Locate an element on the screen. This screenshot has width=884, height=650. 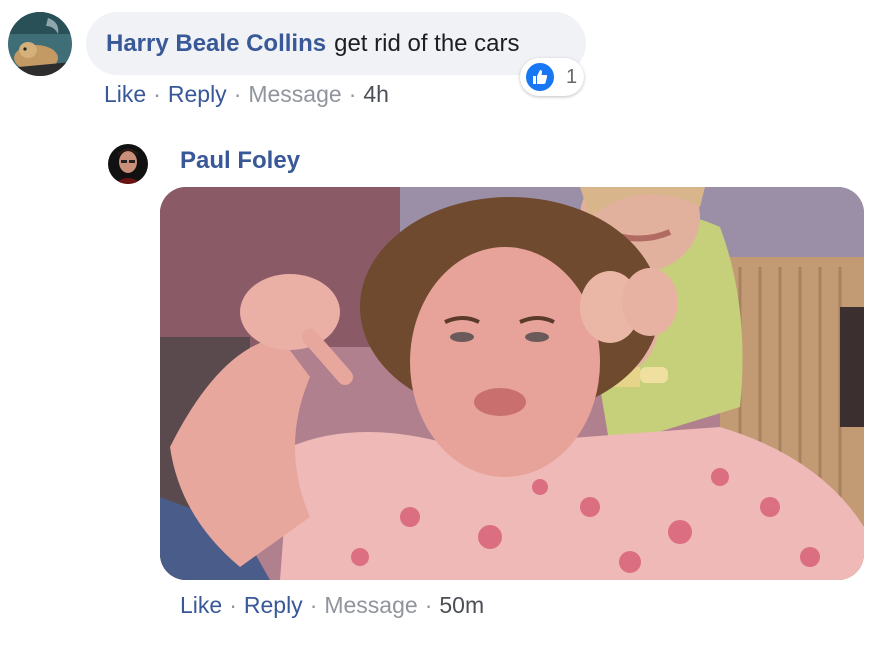
reply-author: Paul Foley is located at coordinates (240, 161).